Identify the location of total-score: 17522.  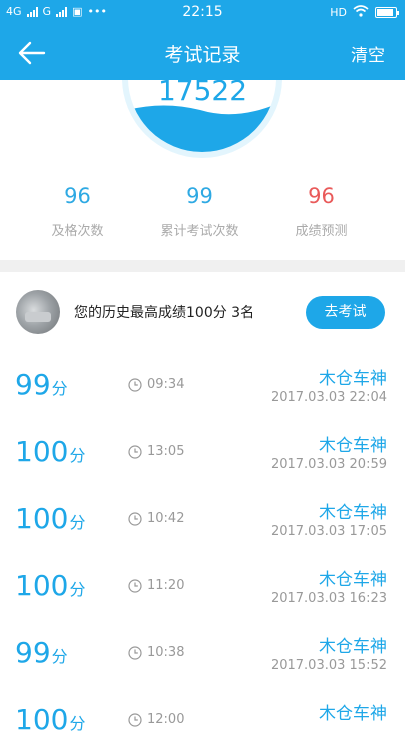
(202, 93).